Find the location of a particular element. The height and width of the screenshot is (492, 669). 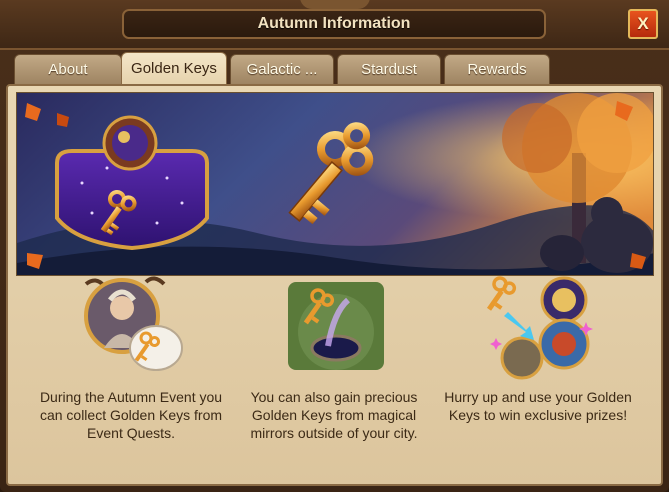

tab-rewards: Rewards is located at coordinates (497, 69).